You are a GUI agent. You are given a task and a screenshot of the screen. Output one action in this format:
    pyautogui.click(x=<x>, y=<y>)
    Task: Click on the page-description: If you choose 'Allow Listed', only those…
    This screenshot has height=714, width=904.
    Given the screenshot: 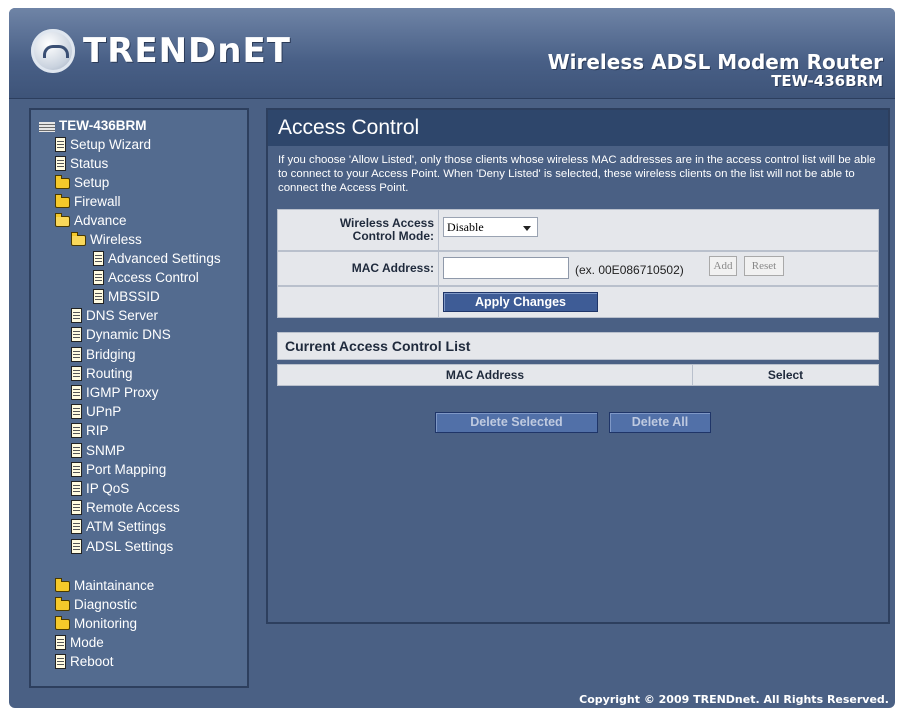 What is the action you would take?
    pyautogui.click(x=577, y=174)
    